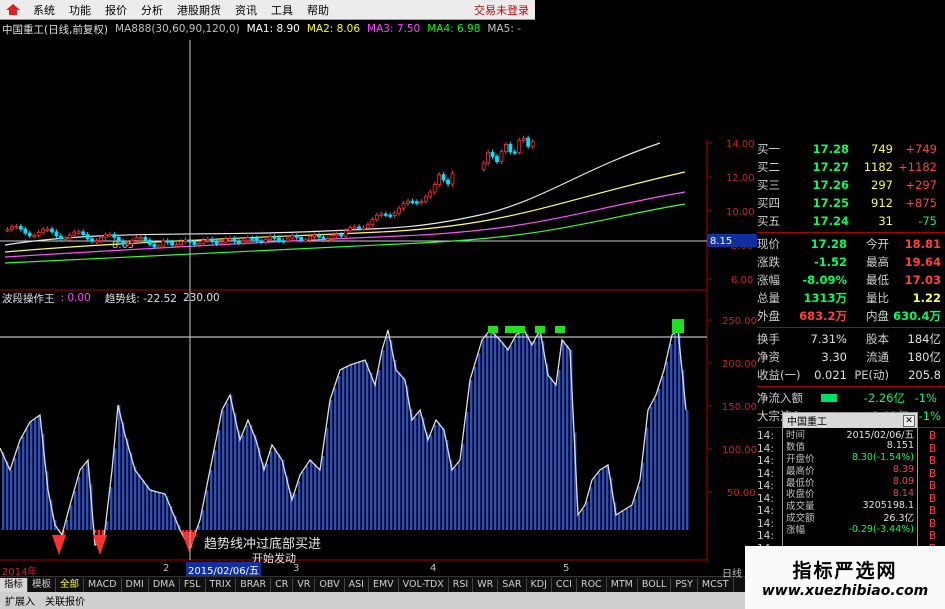 This screenshot has width=945, height=609. Describe the element at coordinates (461, 584) in the screenshot. I see `indicator-tab: RSI` at that location.